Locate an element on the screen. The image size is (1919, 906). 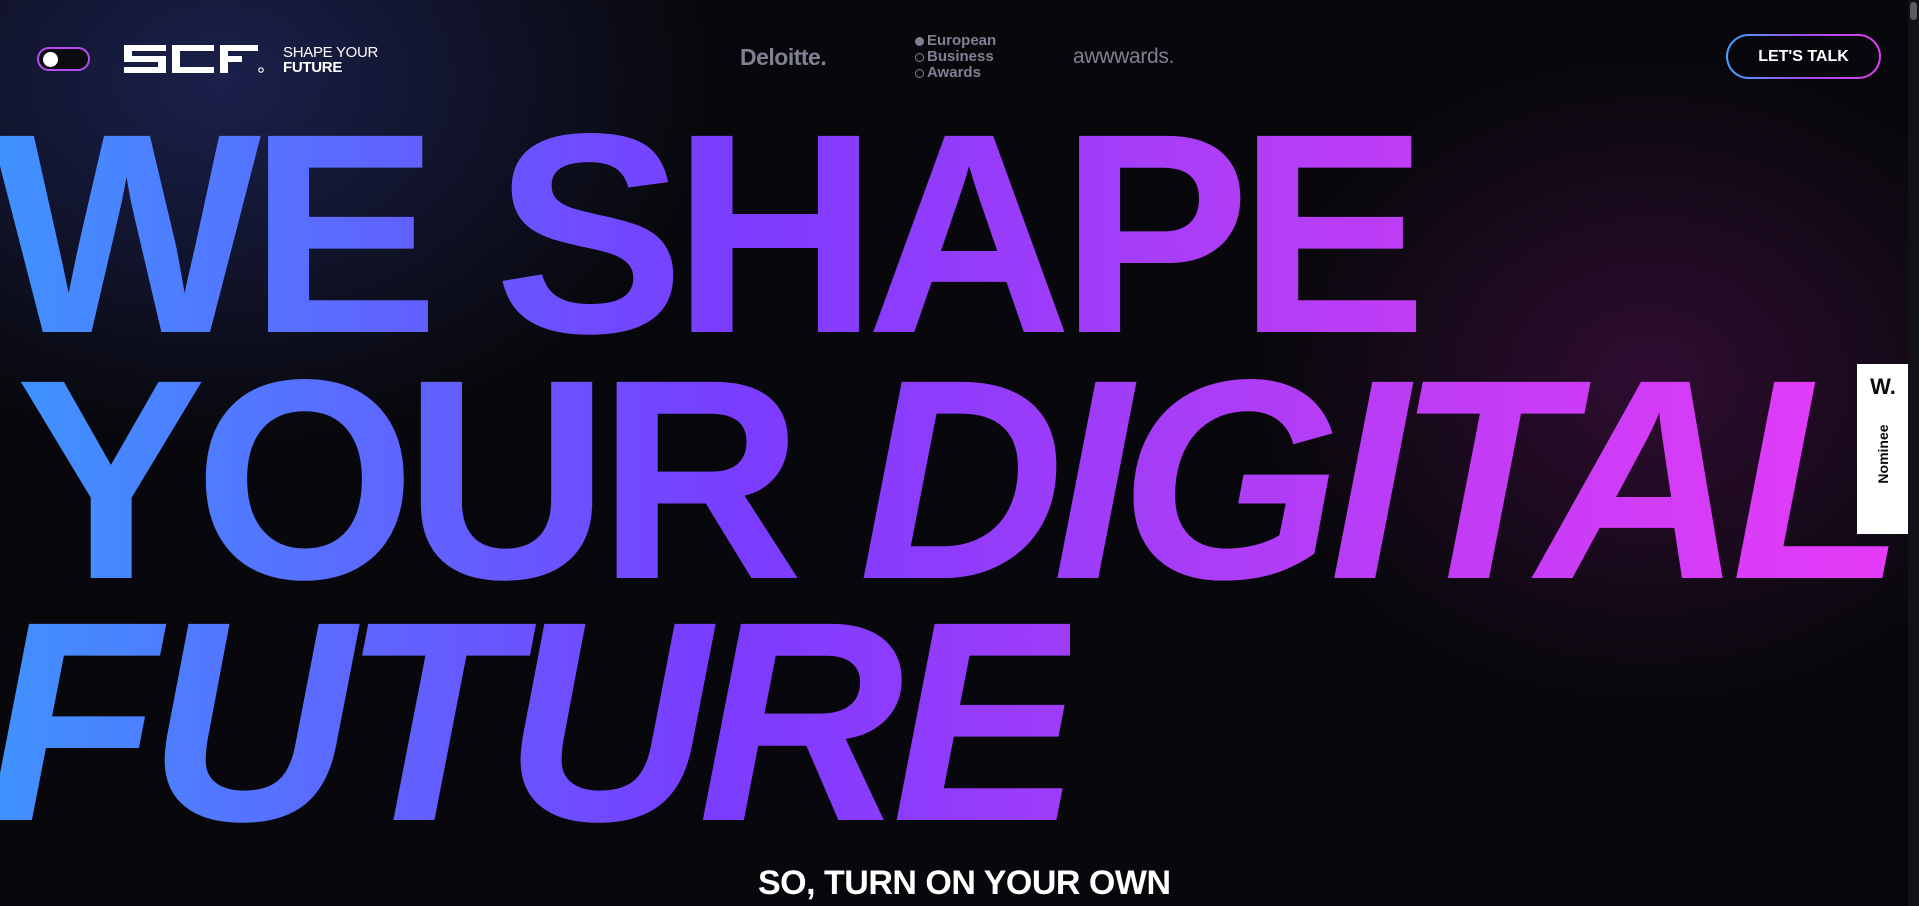
partner-awwwards-logo: awwwards. is located at coordinates (1124, 56).